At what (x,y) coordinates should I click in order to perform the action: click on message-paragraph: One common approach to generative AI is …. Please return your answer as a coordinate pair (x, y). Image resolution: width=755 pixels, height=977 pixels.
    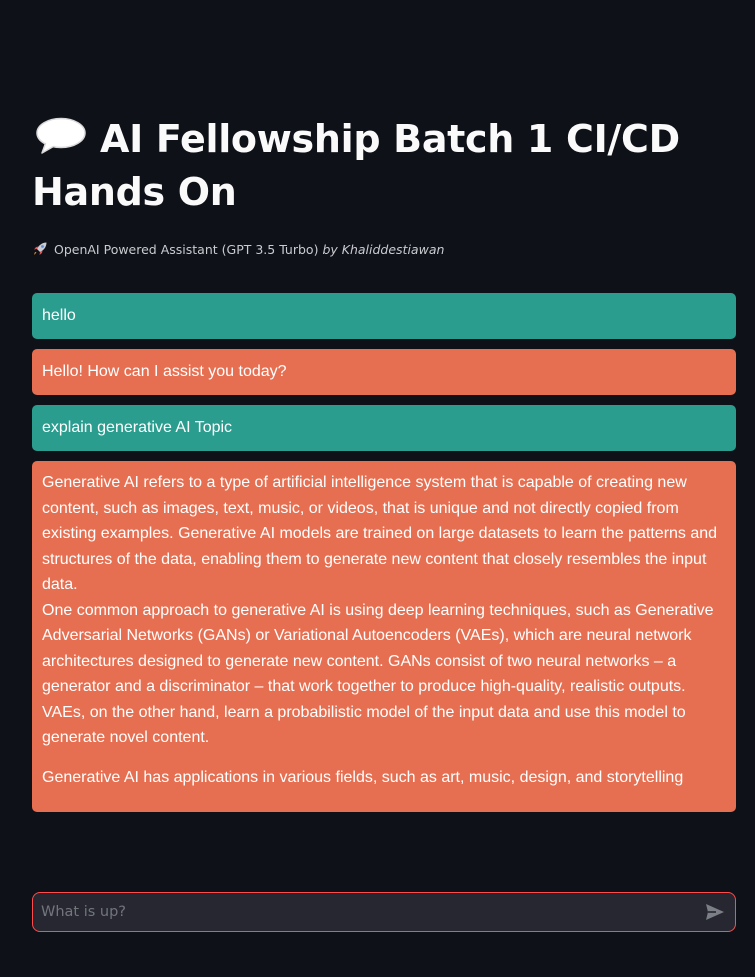
    Looking at the image, I should click on (378, 674).